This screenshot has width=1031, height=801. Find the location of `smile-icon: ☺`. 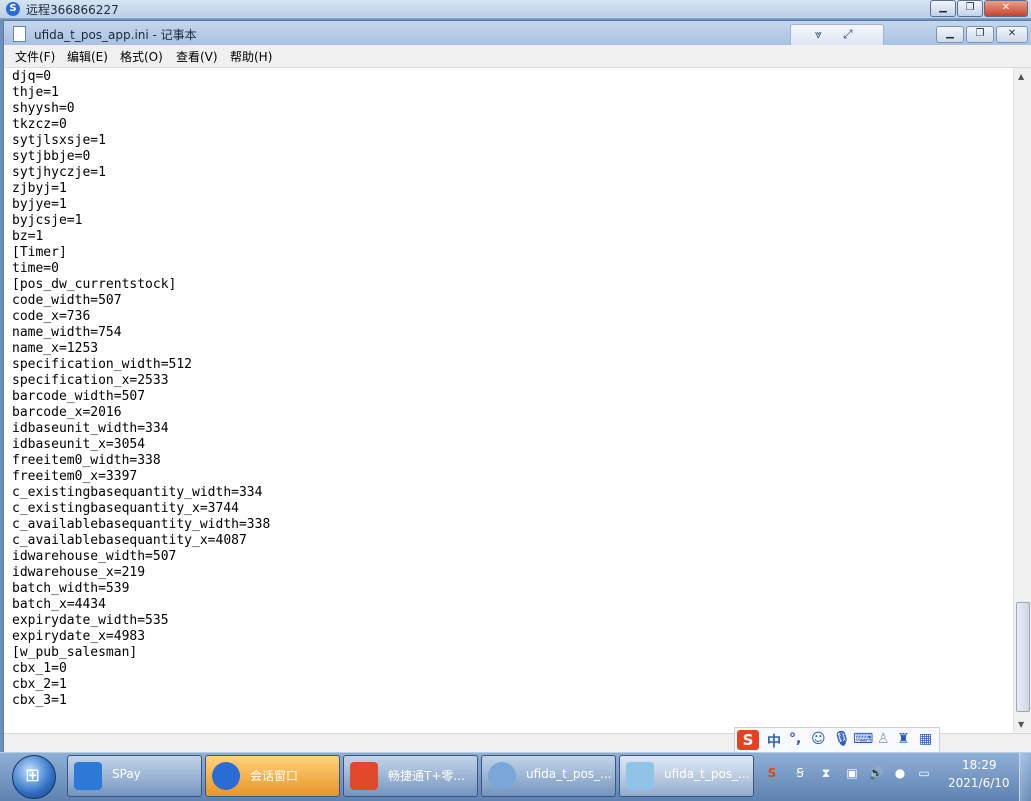

smile-icon: ☺ is located at coordinates (818, 739).